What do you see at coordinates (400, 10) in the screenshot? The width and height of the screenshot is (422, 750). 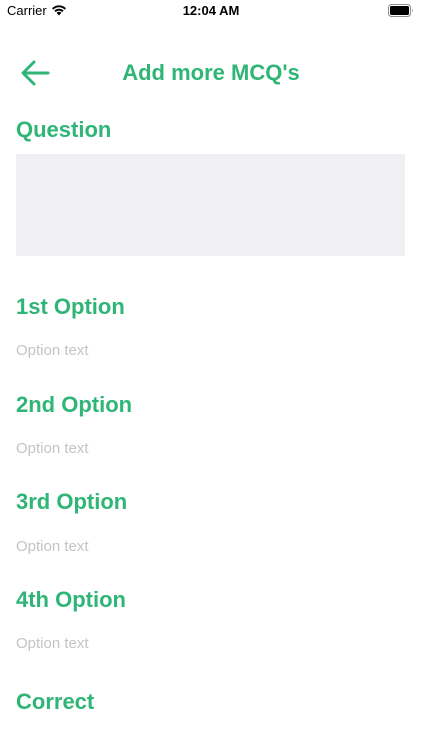 I see `battery-icon` at bounding box center [400, 10].